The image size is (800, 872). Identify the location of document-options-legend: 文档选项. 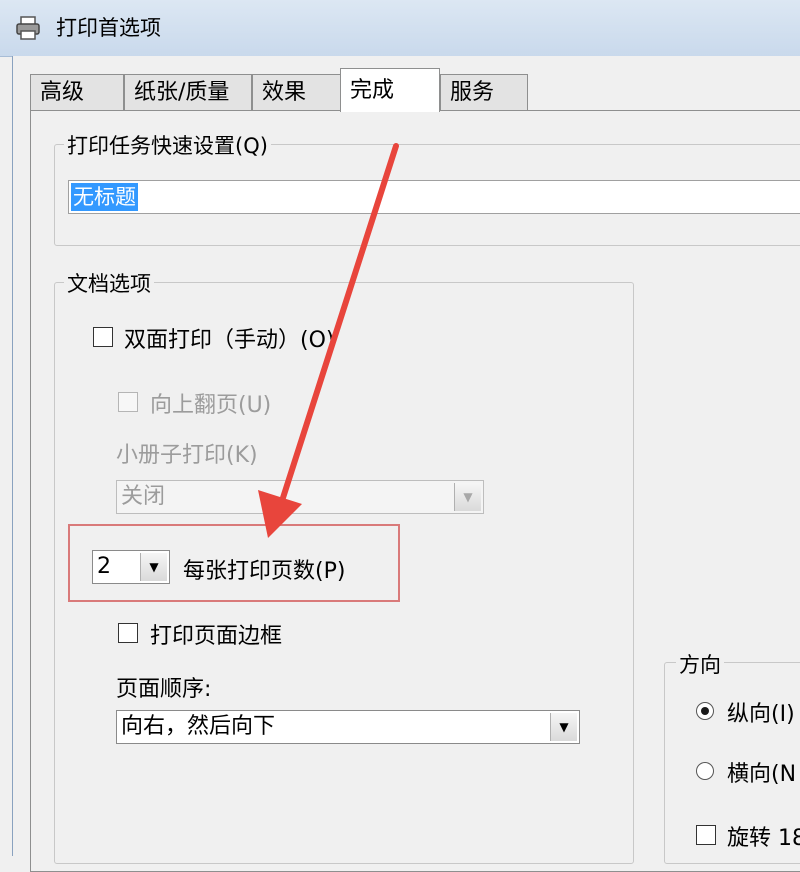
(109, 283).